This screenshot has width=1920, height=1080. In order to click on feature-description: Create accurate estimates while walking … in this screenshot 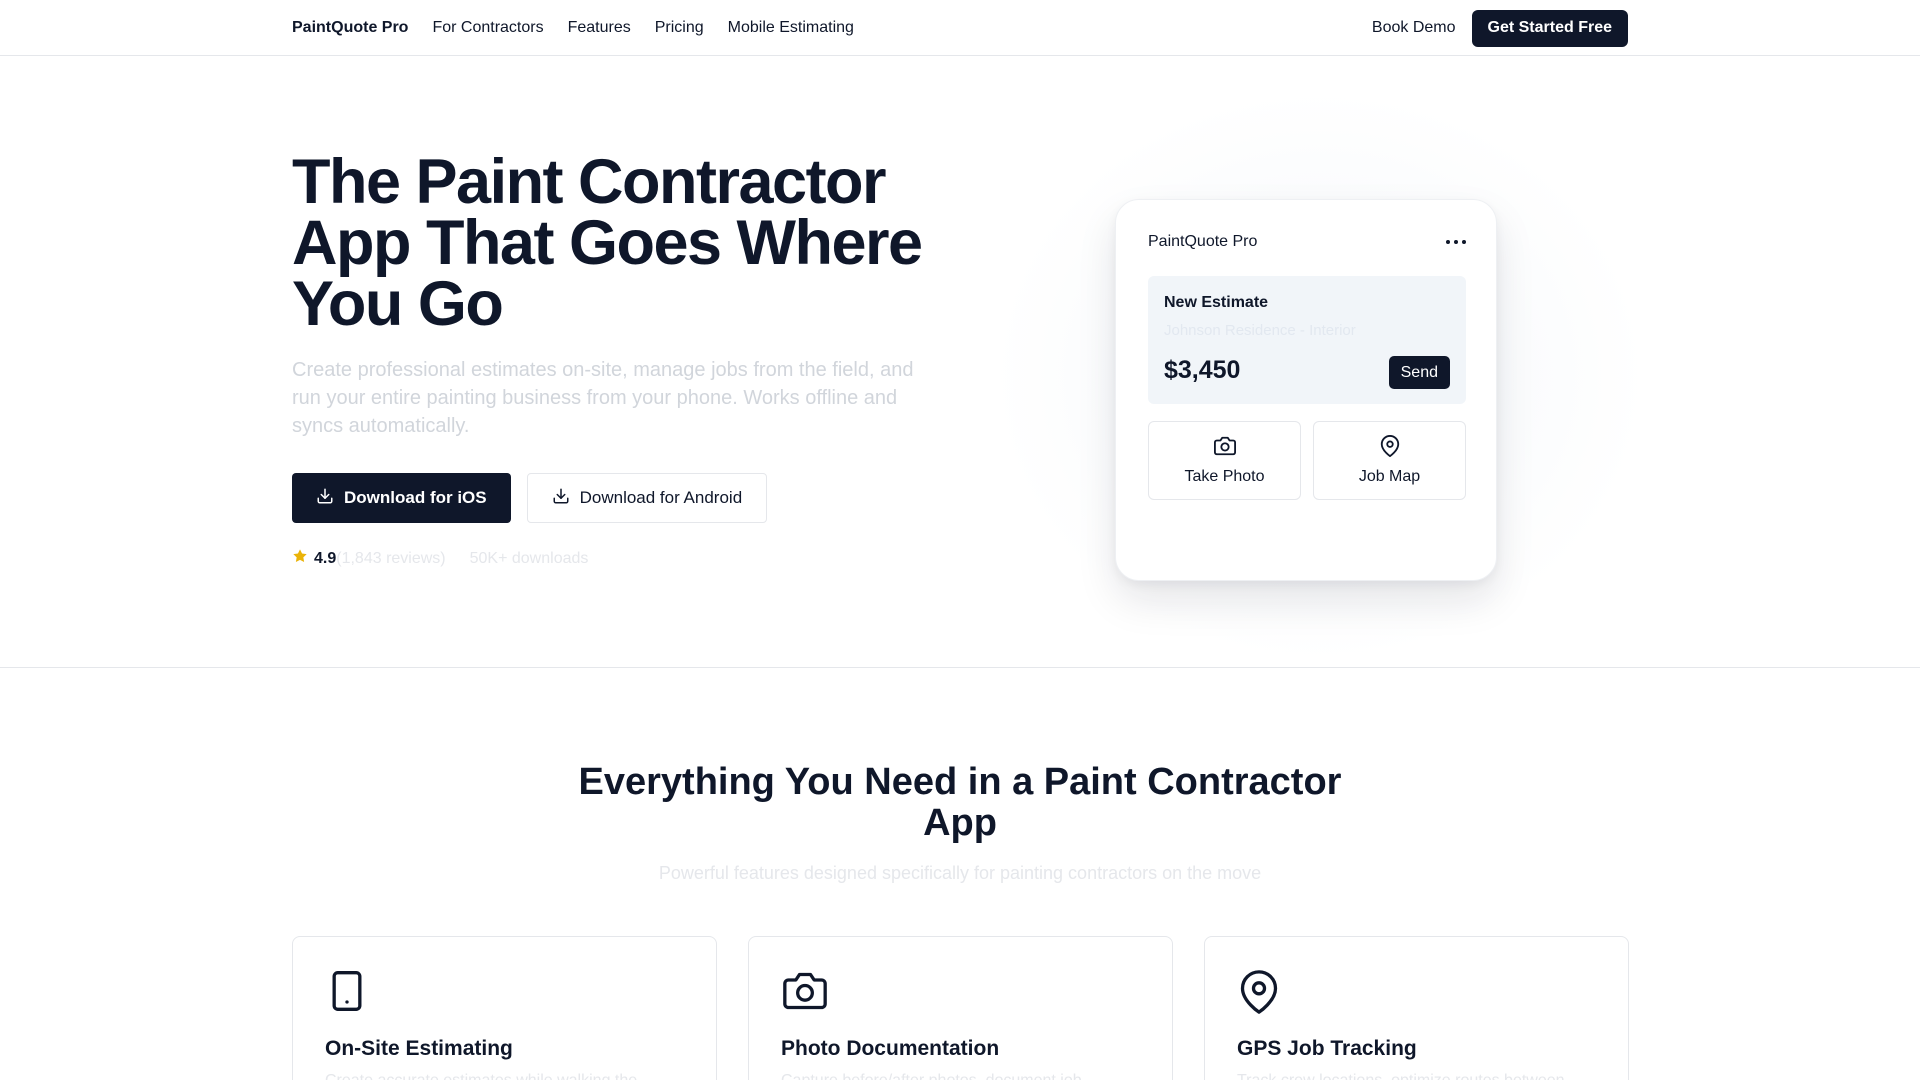, I will do `click(505, 1076)`.